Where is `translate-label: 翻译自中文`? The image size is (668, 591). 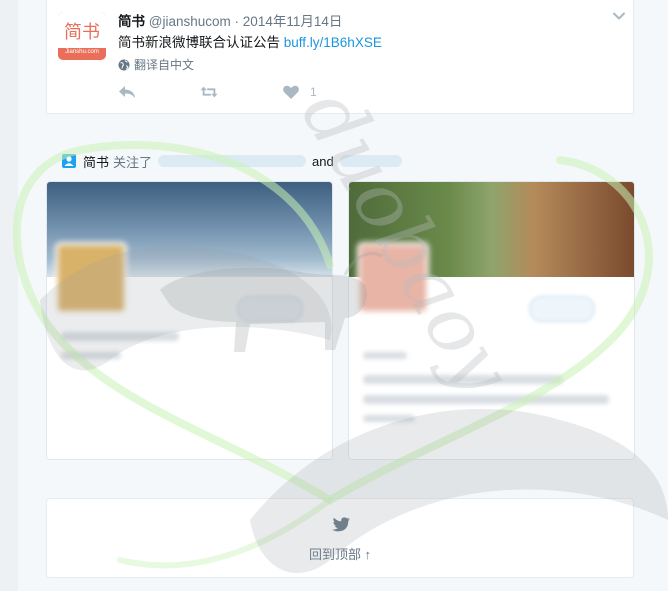 translate-label: 翻译自中文 is located at coordinates (164, 65).